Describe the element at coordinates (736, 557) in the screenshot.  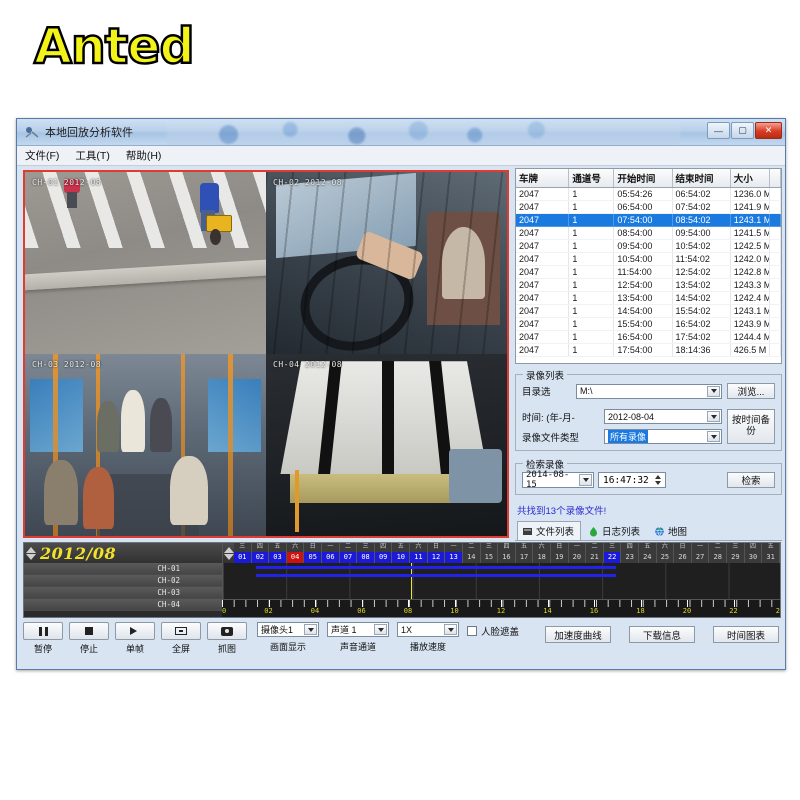
I see `day-cell: 29` at that location.